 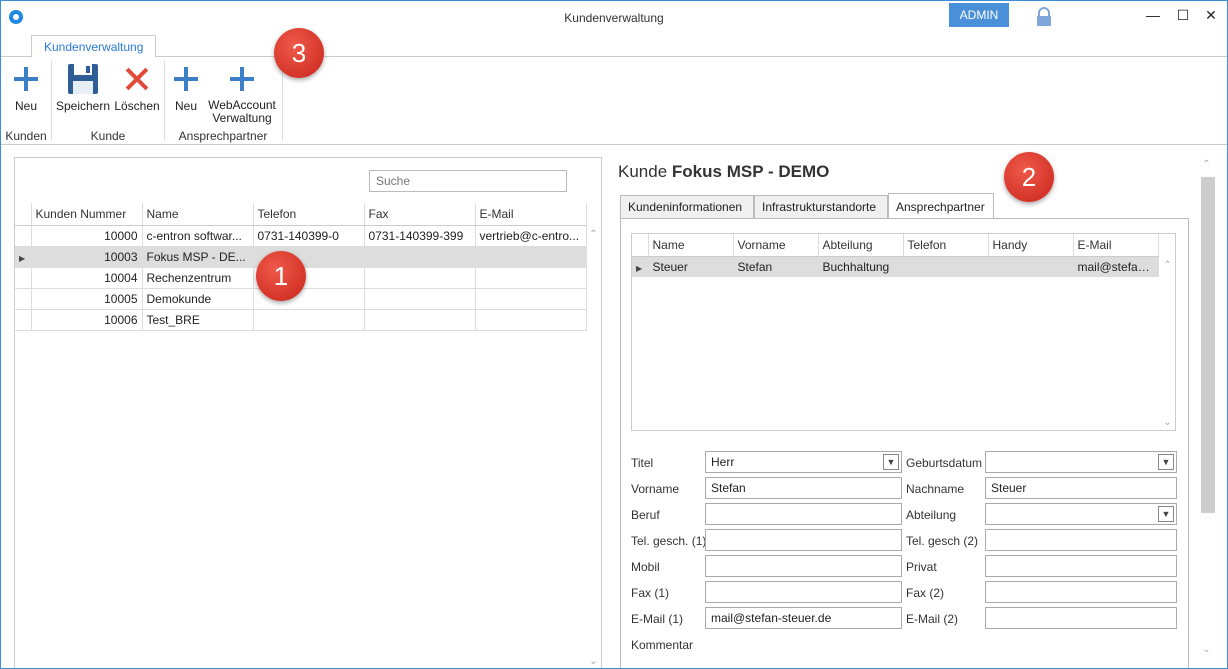 I want to click on webaccount-verwaltung-button: WebAccount Verwaltung, so click(x=242, y=94).